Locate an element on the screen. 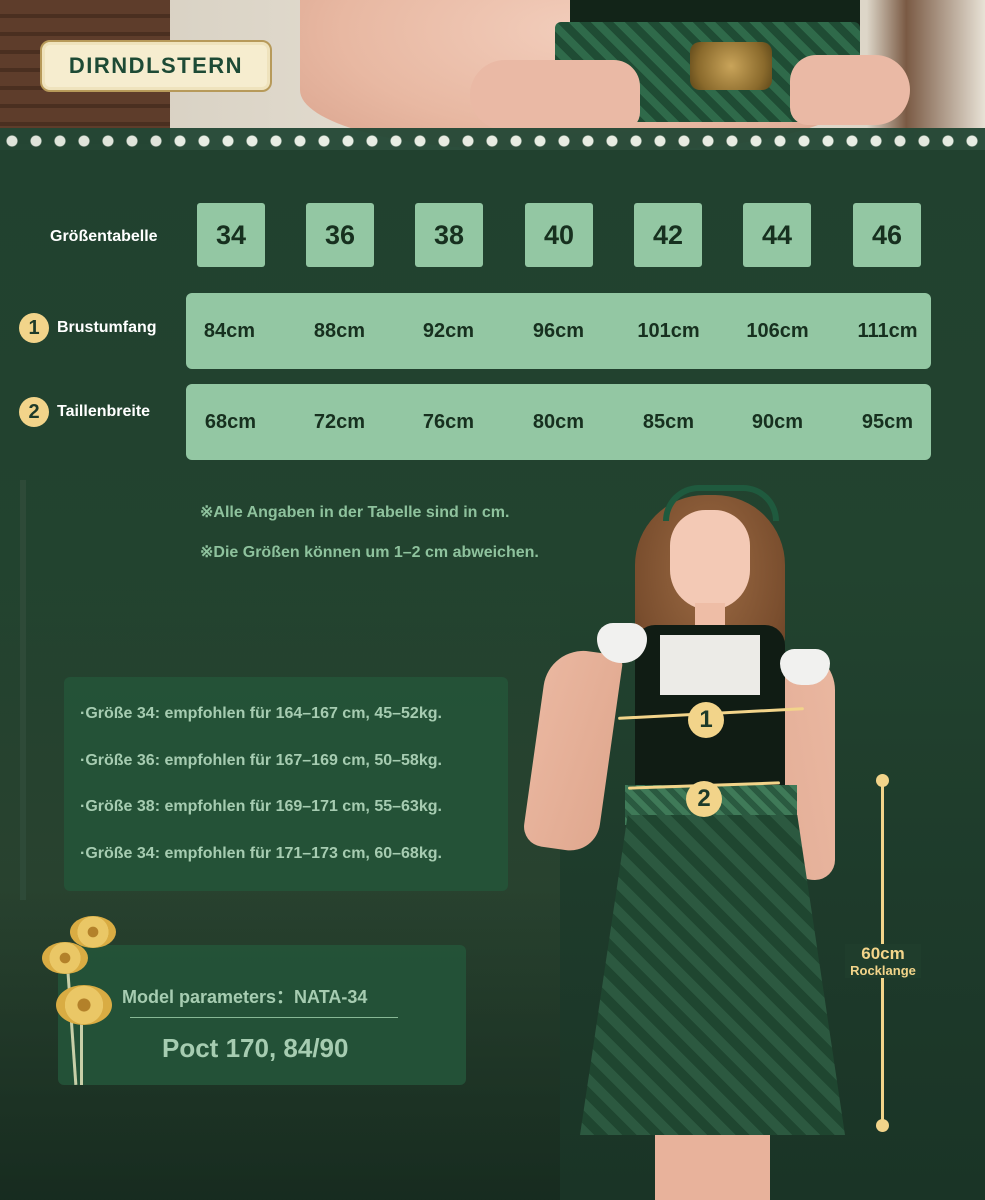 This screenshot has width=985, height=1200. measurement-cell: 84cm is located at coordinates (229, 330).